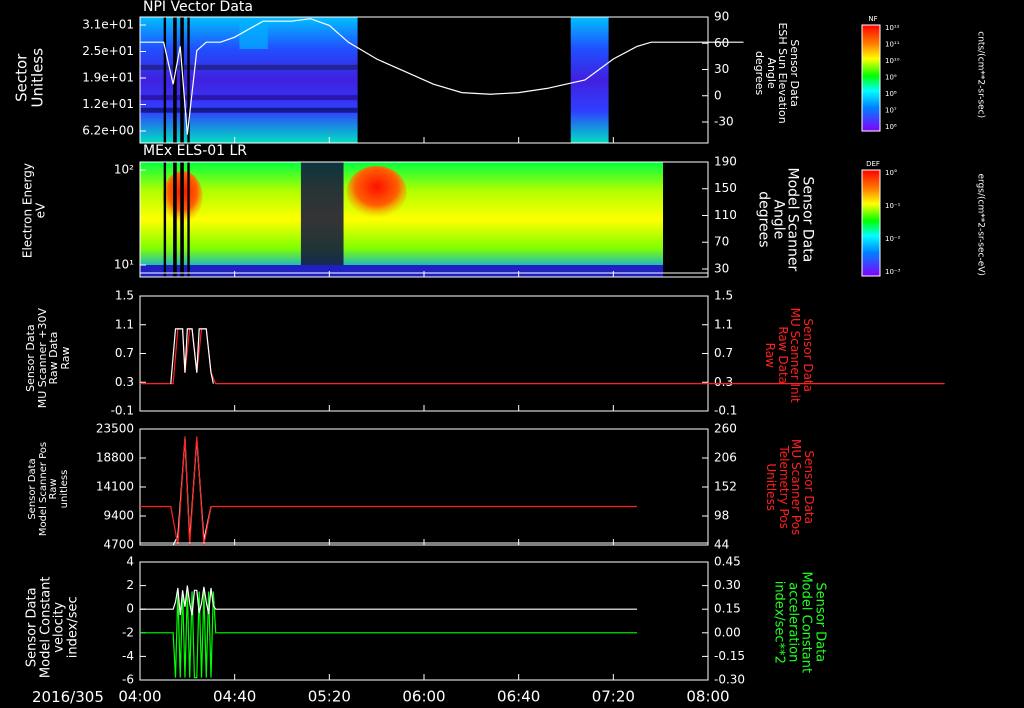  What do you see at coordinates (707, 697) in the screenshot?
I see `x-tick-label: 08:00` at bounding box center [707, 697].